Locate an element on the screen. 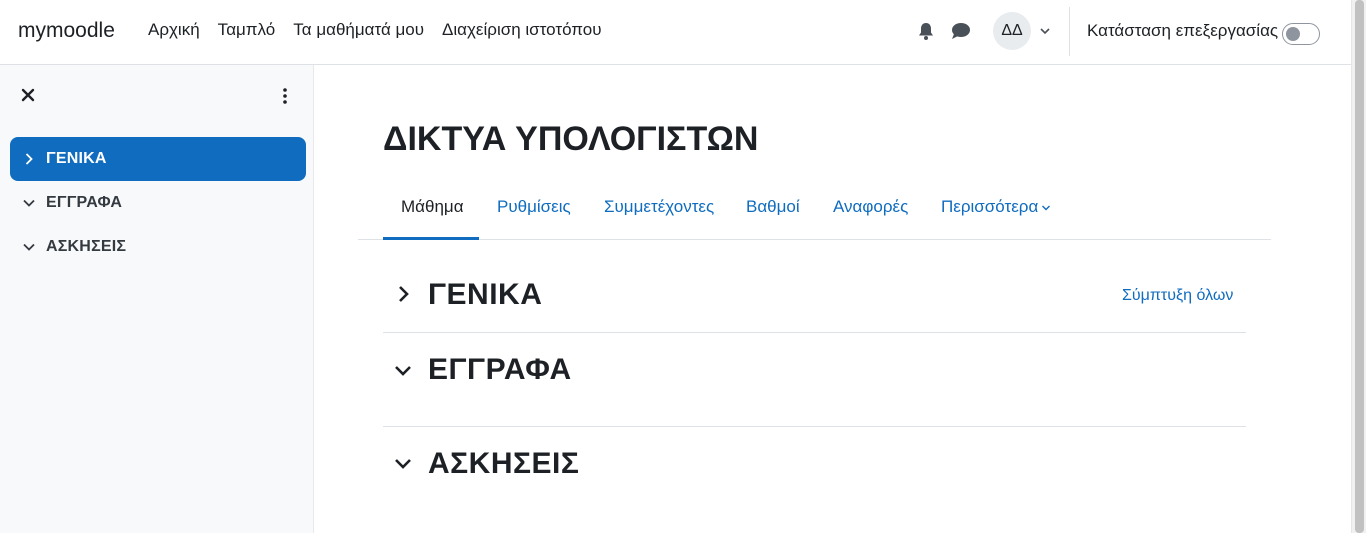  more-options-icon is located at coordinates (285, 96).